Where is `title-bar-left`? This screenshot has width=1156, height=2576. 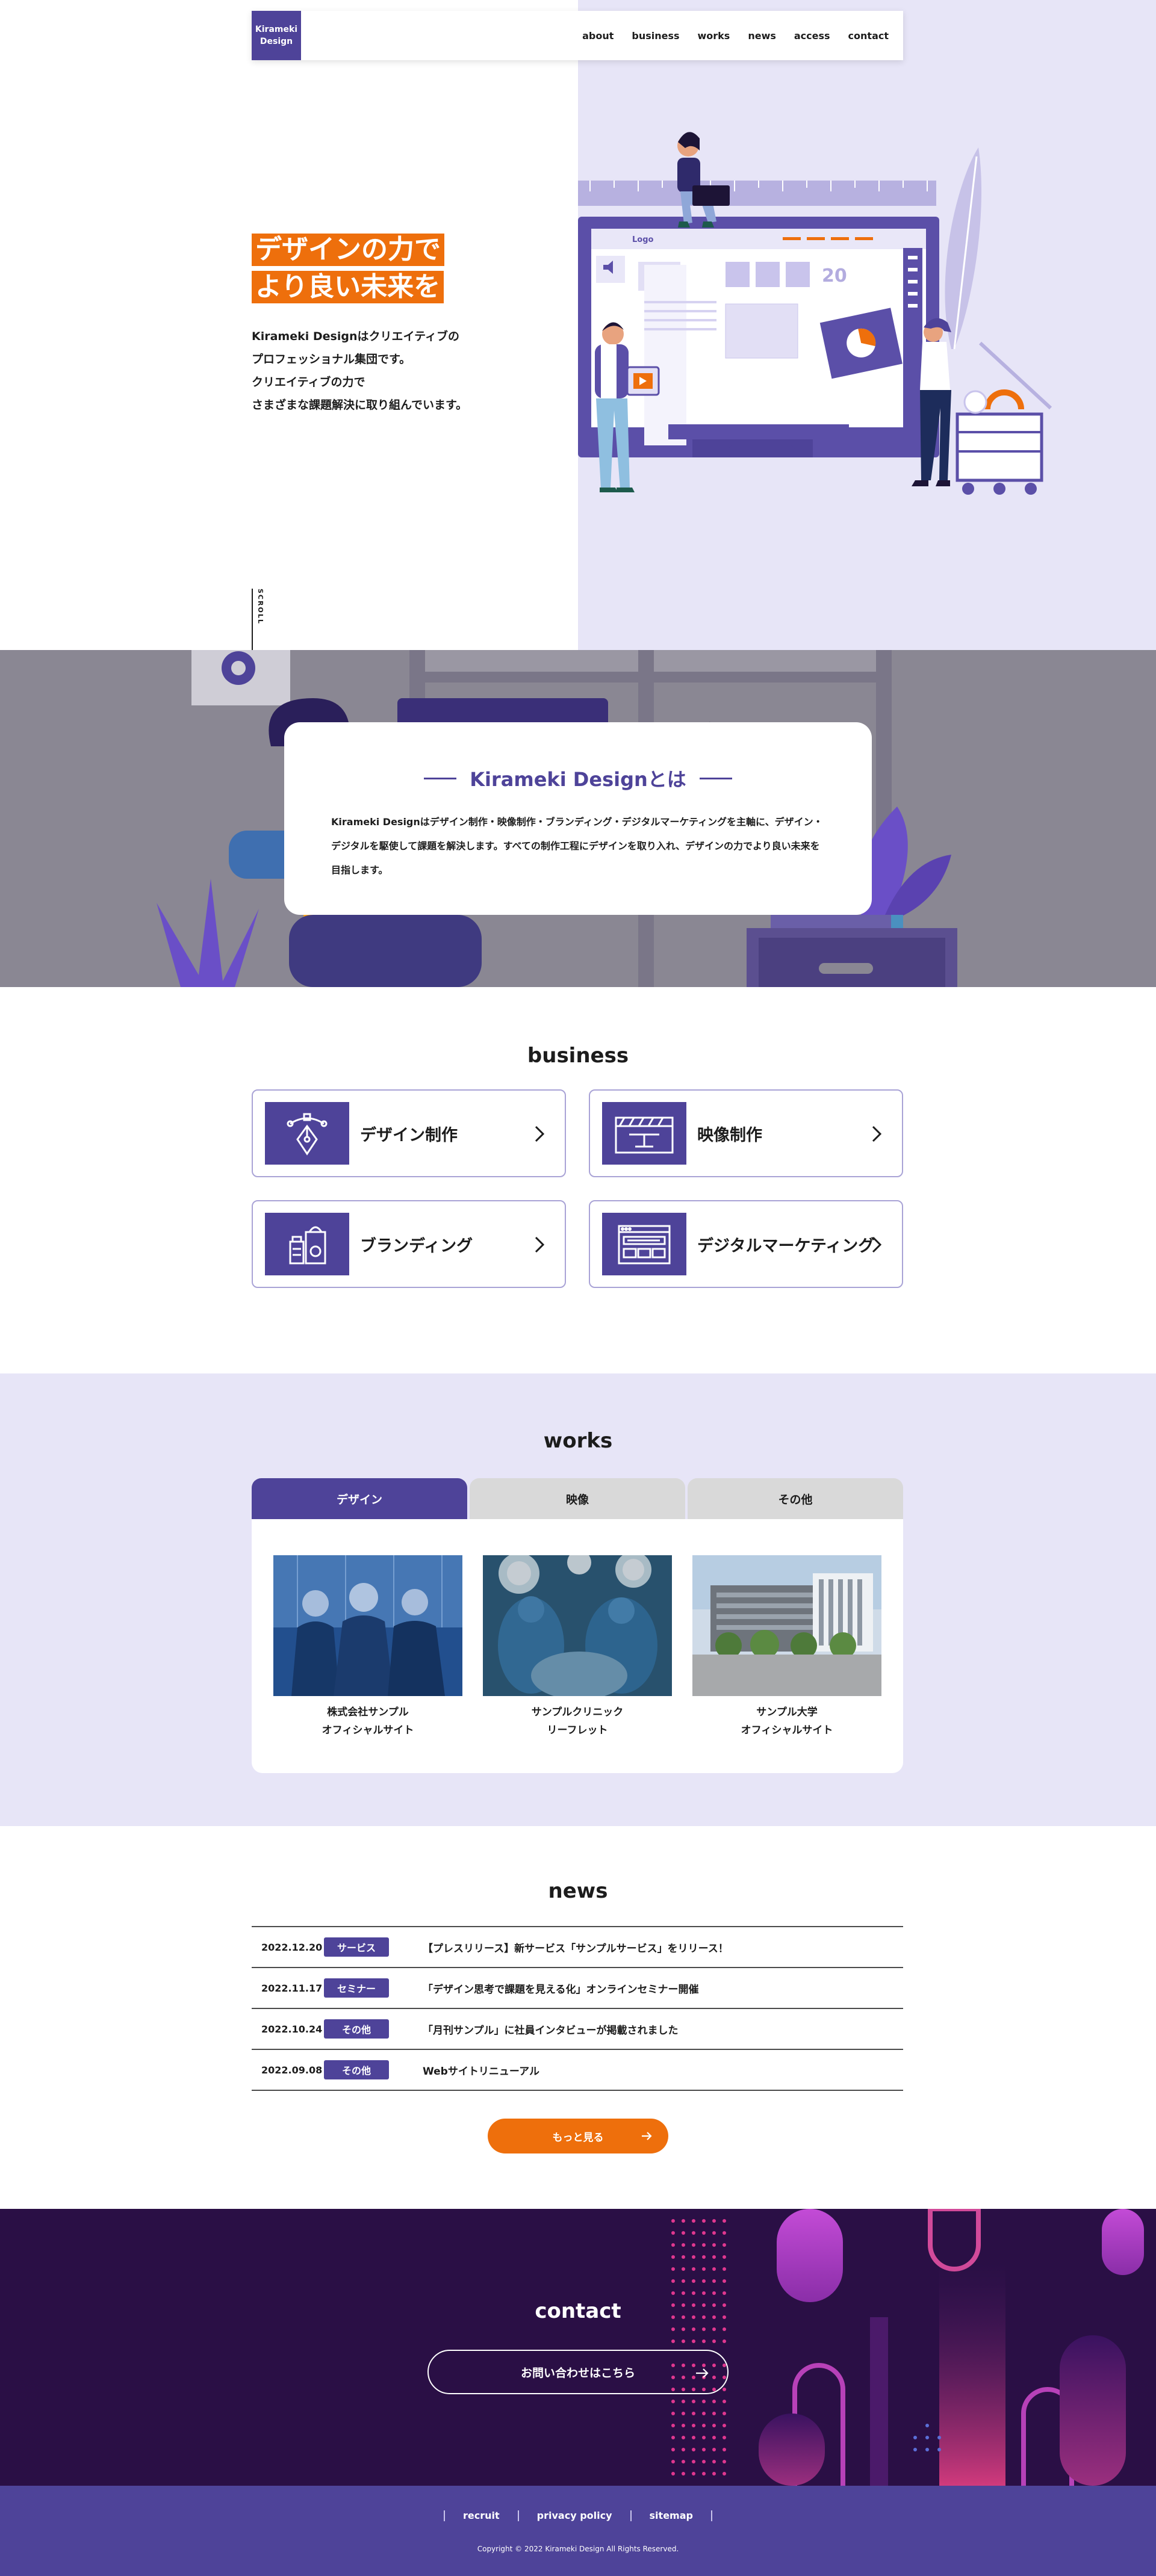 title-bar-left is located at coordinates (440, 778).